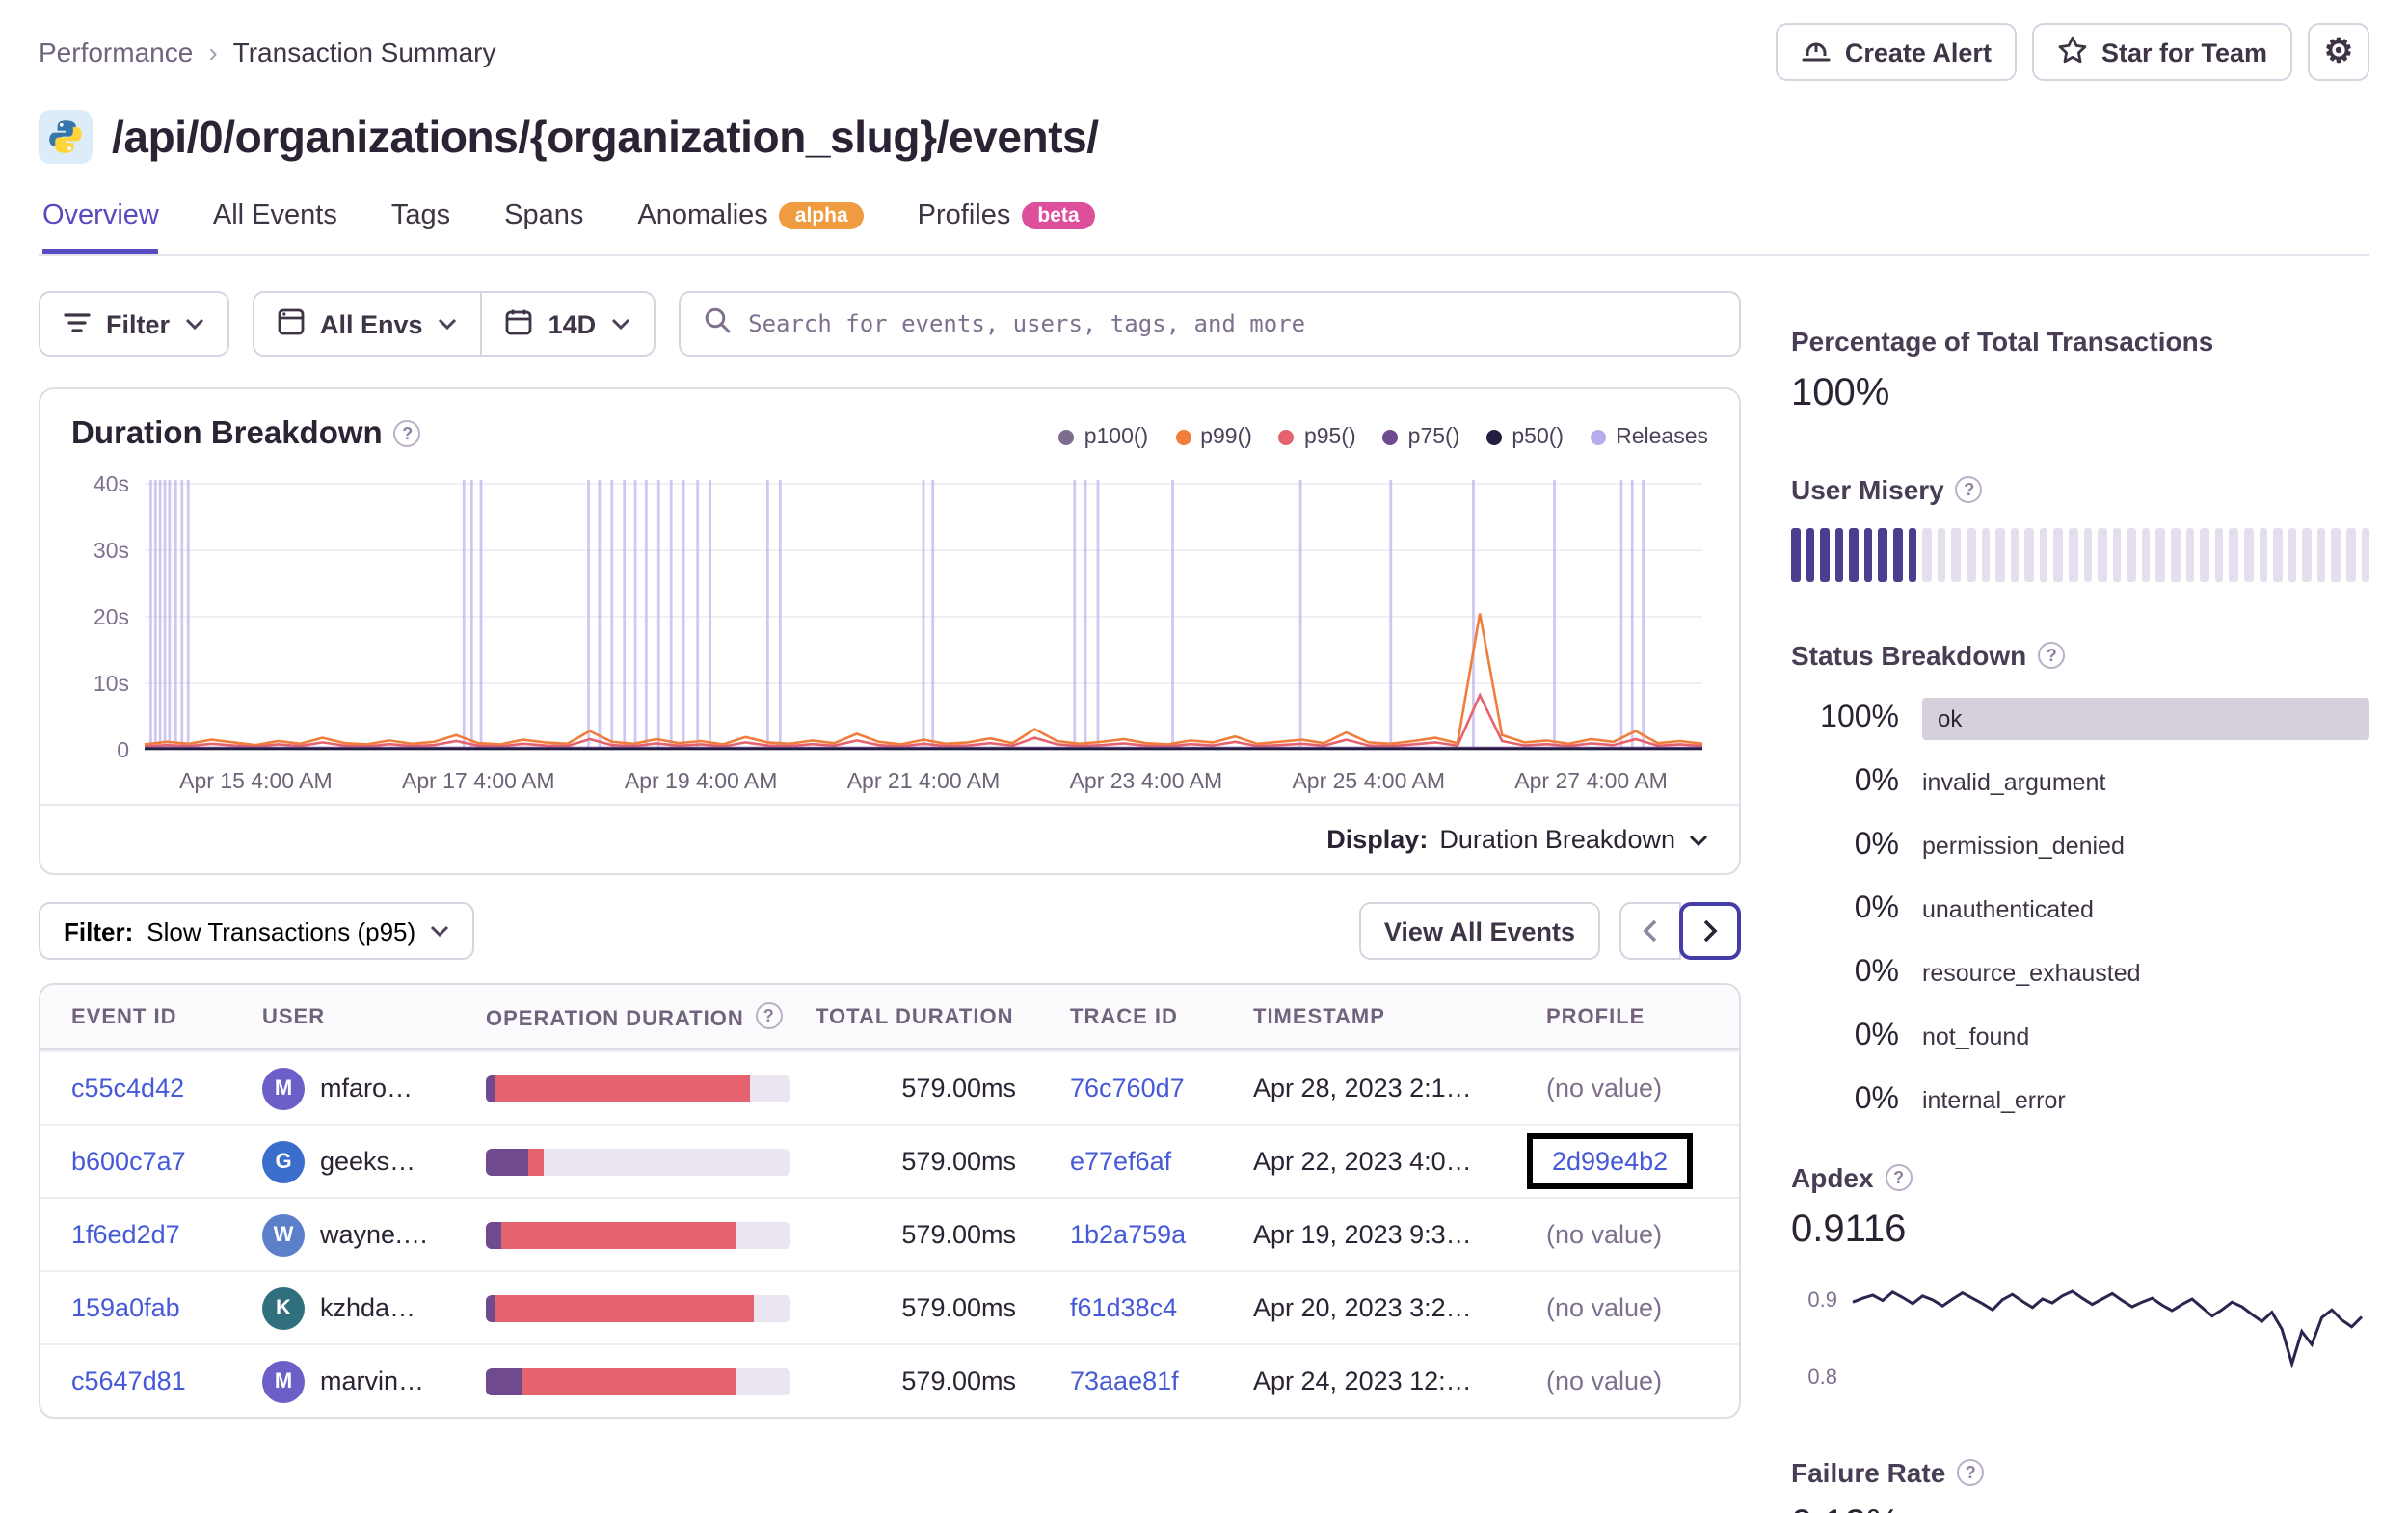  I want to click on siren-icon, so click(1816, 52).